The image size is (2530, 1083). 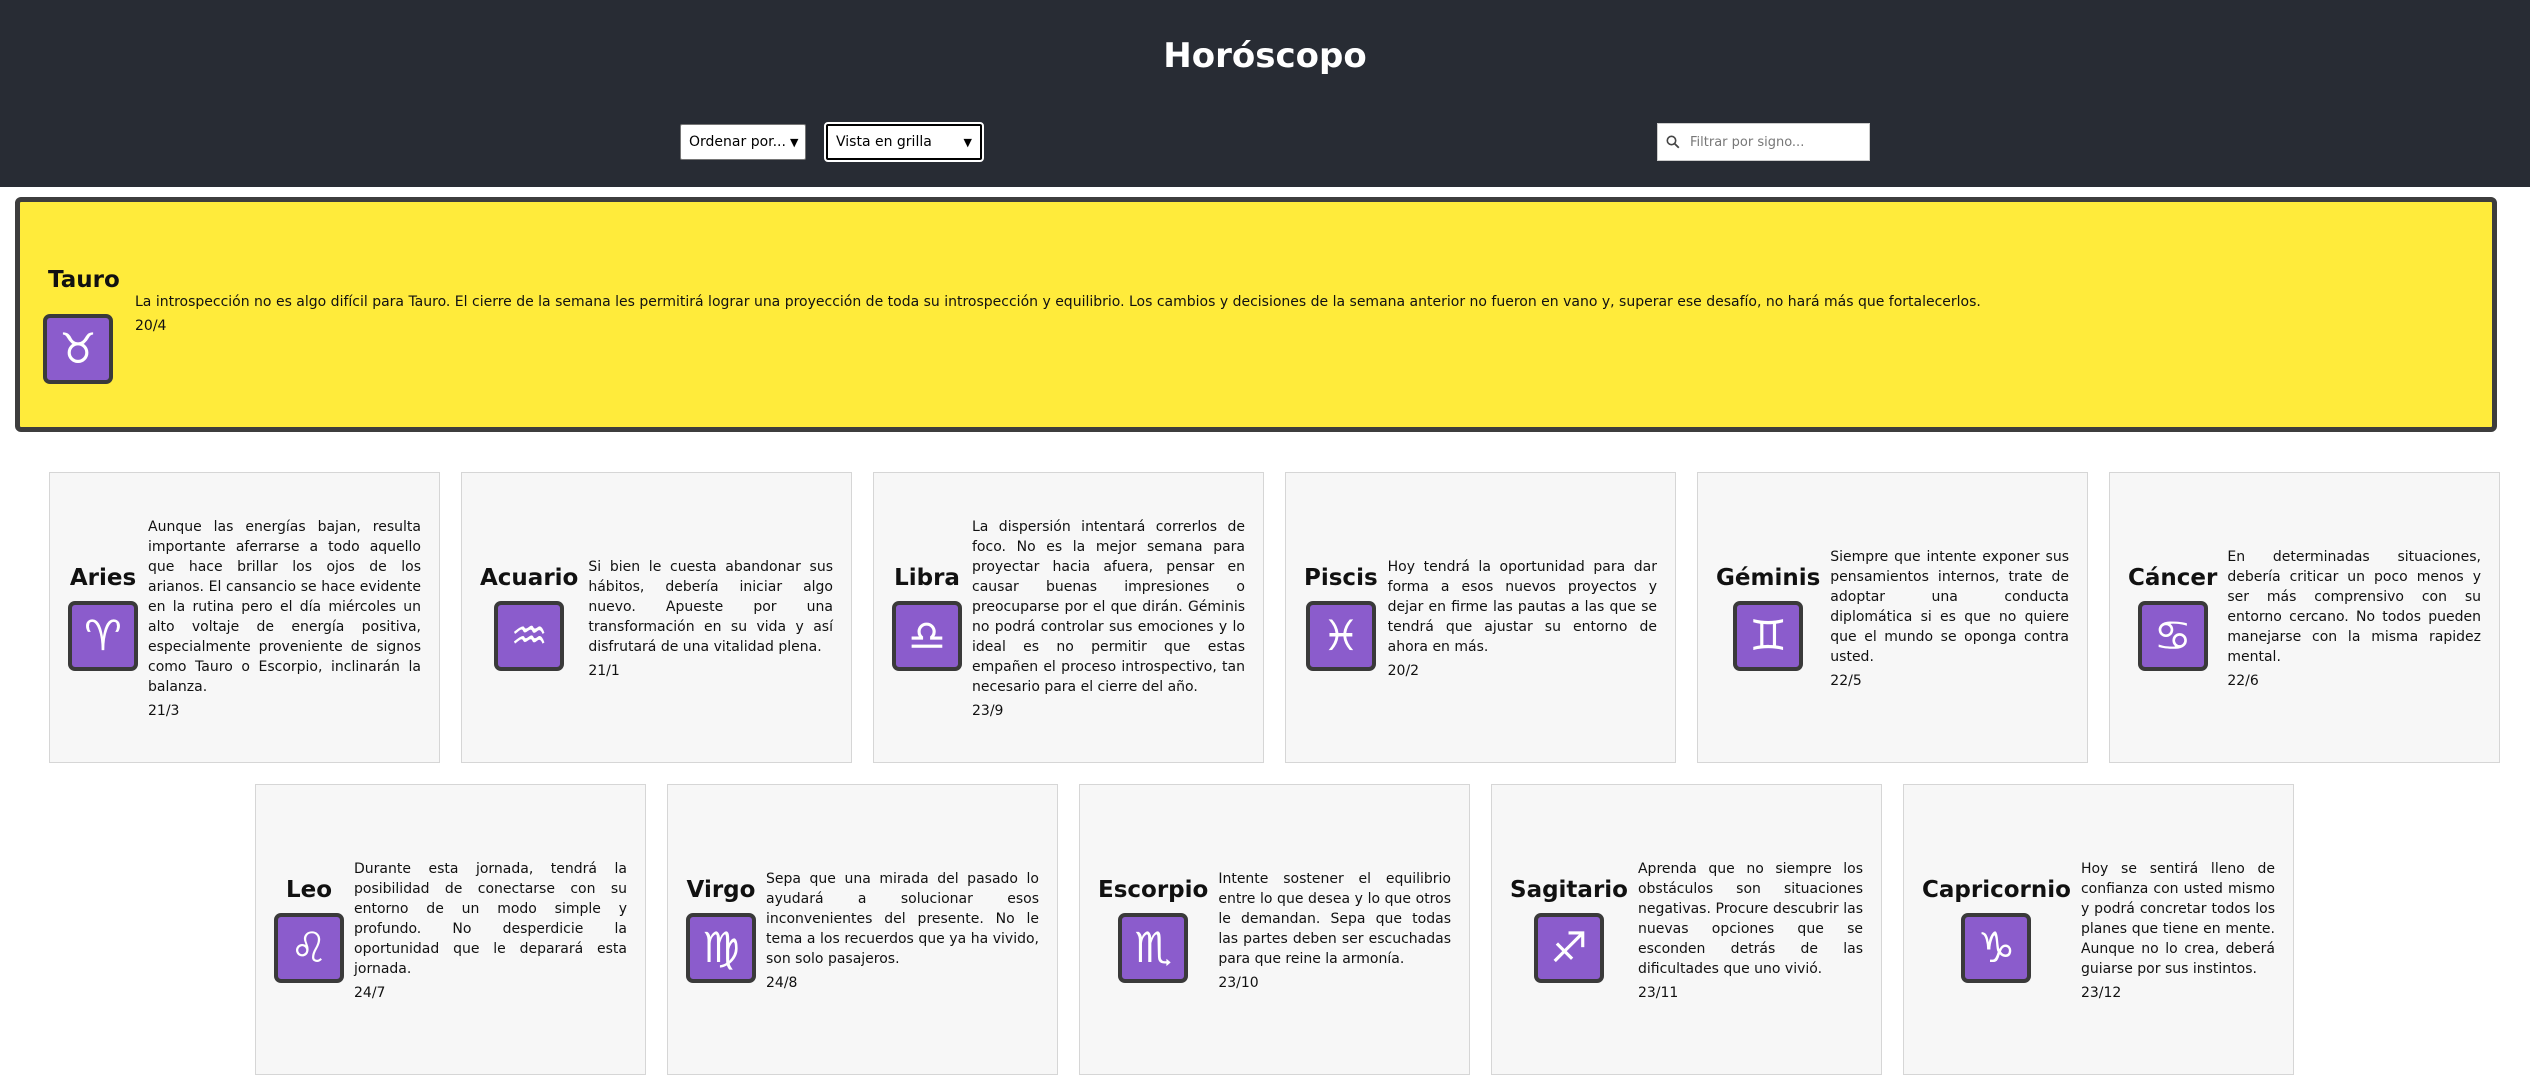 What do you see at coordinates (1340, 635) in the screenshot?
I see `pisces-icon: ♓` at bounding box center [1340, 635].